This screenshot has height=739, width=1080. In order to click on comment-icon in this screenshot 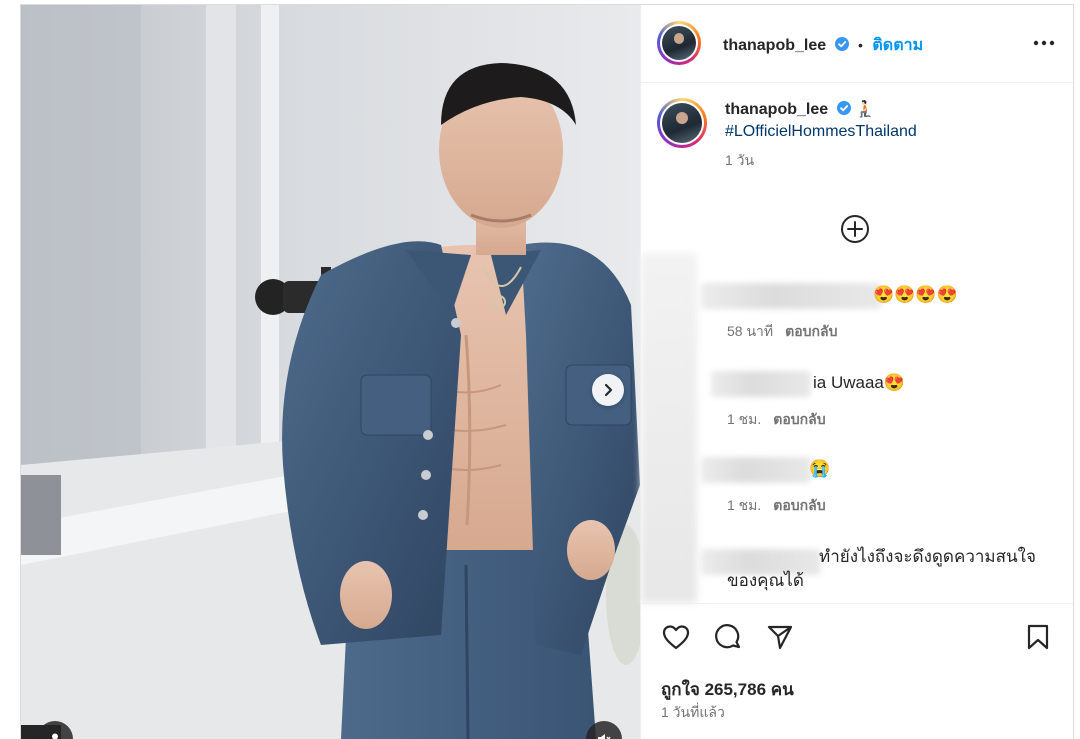, I will do `click(728, 637)`.